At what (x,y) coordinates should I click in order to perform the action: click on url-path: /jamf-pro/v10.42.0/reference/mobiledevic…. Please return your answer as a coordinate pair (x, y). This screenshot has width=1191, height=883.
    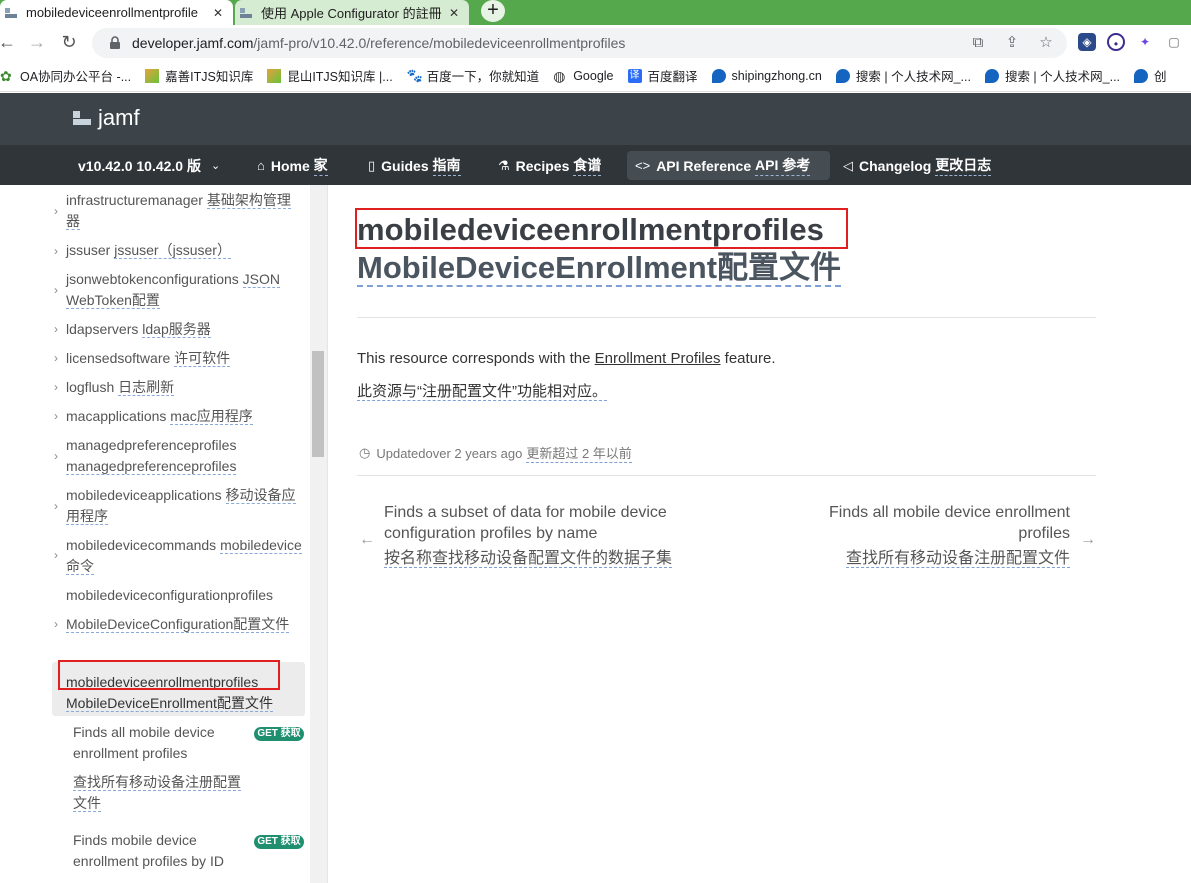
    Looking at the image, I should click on (439, 43).